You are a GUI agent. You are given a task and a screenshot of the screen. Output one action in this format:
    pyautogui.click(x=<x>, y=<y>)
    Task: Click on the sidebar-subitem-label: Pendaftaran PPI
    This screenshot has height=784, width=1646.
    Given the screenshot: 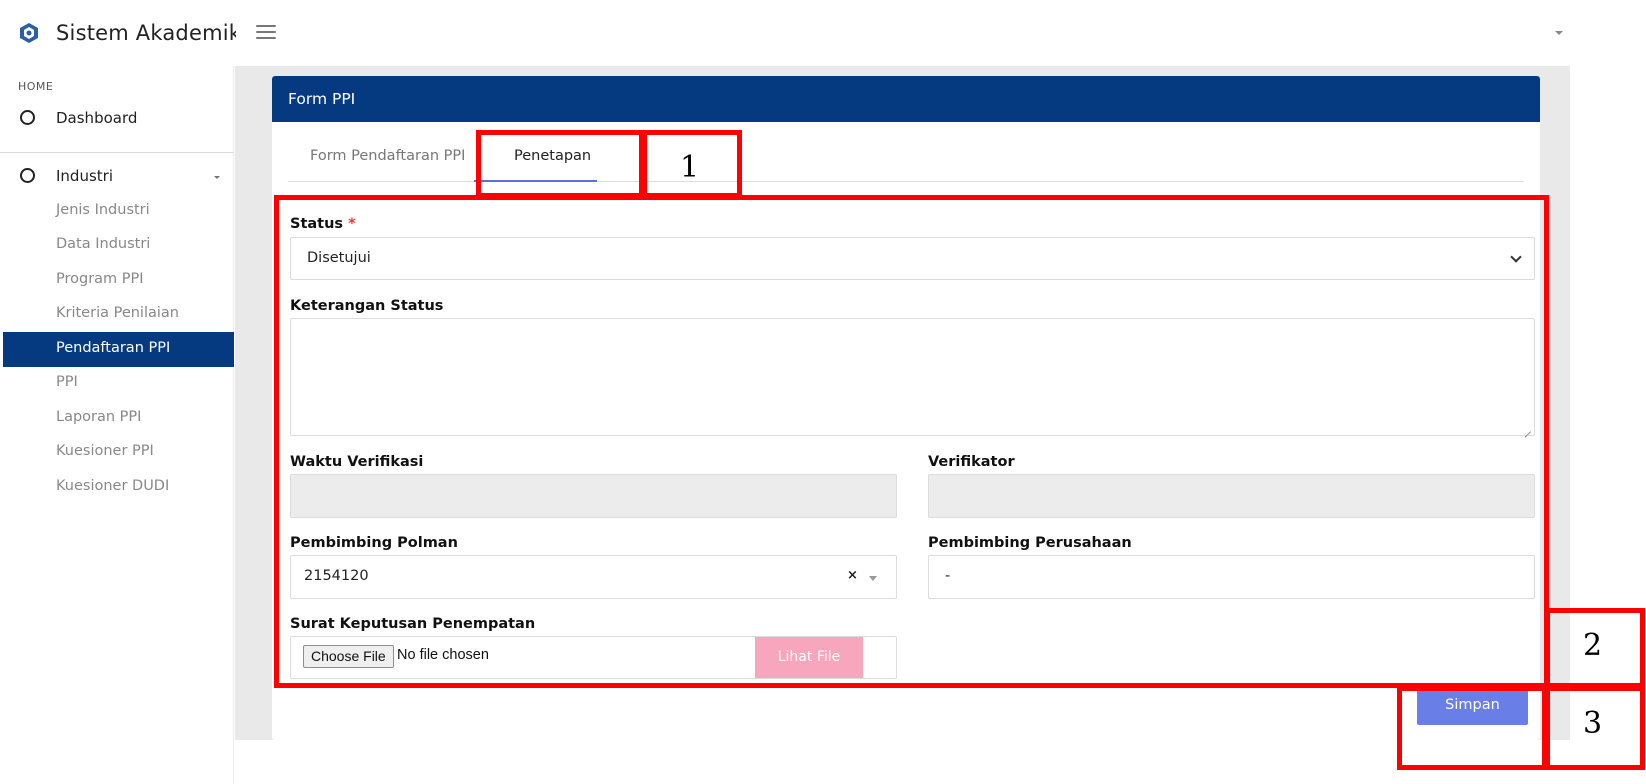 What is the action you would take?
    pyautogui.click(x=113, y=348)
    